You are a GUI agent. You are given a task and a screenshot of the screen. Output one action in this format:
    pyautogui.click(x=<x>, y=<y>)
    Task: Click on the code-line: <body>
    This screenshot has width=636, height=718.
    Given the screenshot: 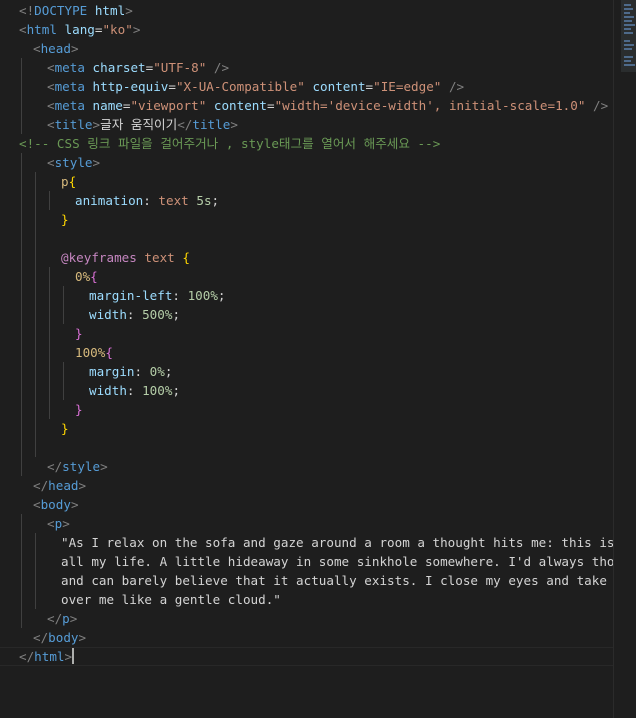 What is the action you would take?
    pyautogui.click(x=306, y=504)
    